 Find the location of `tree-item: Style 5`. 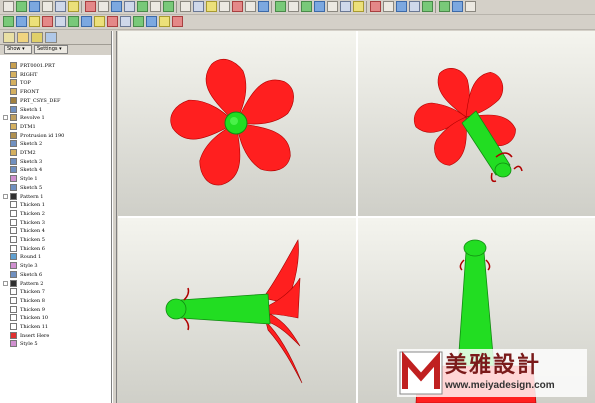

tree-item: Style 5 is located at coordinates (52, 344).